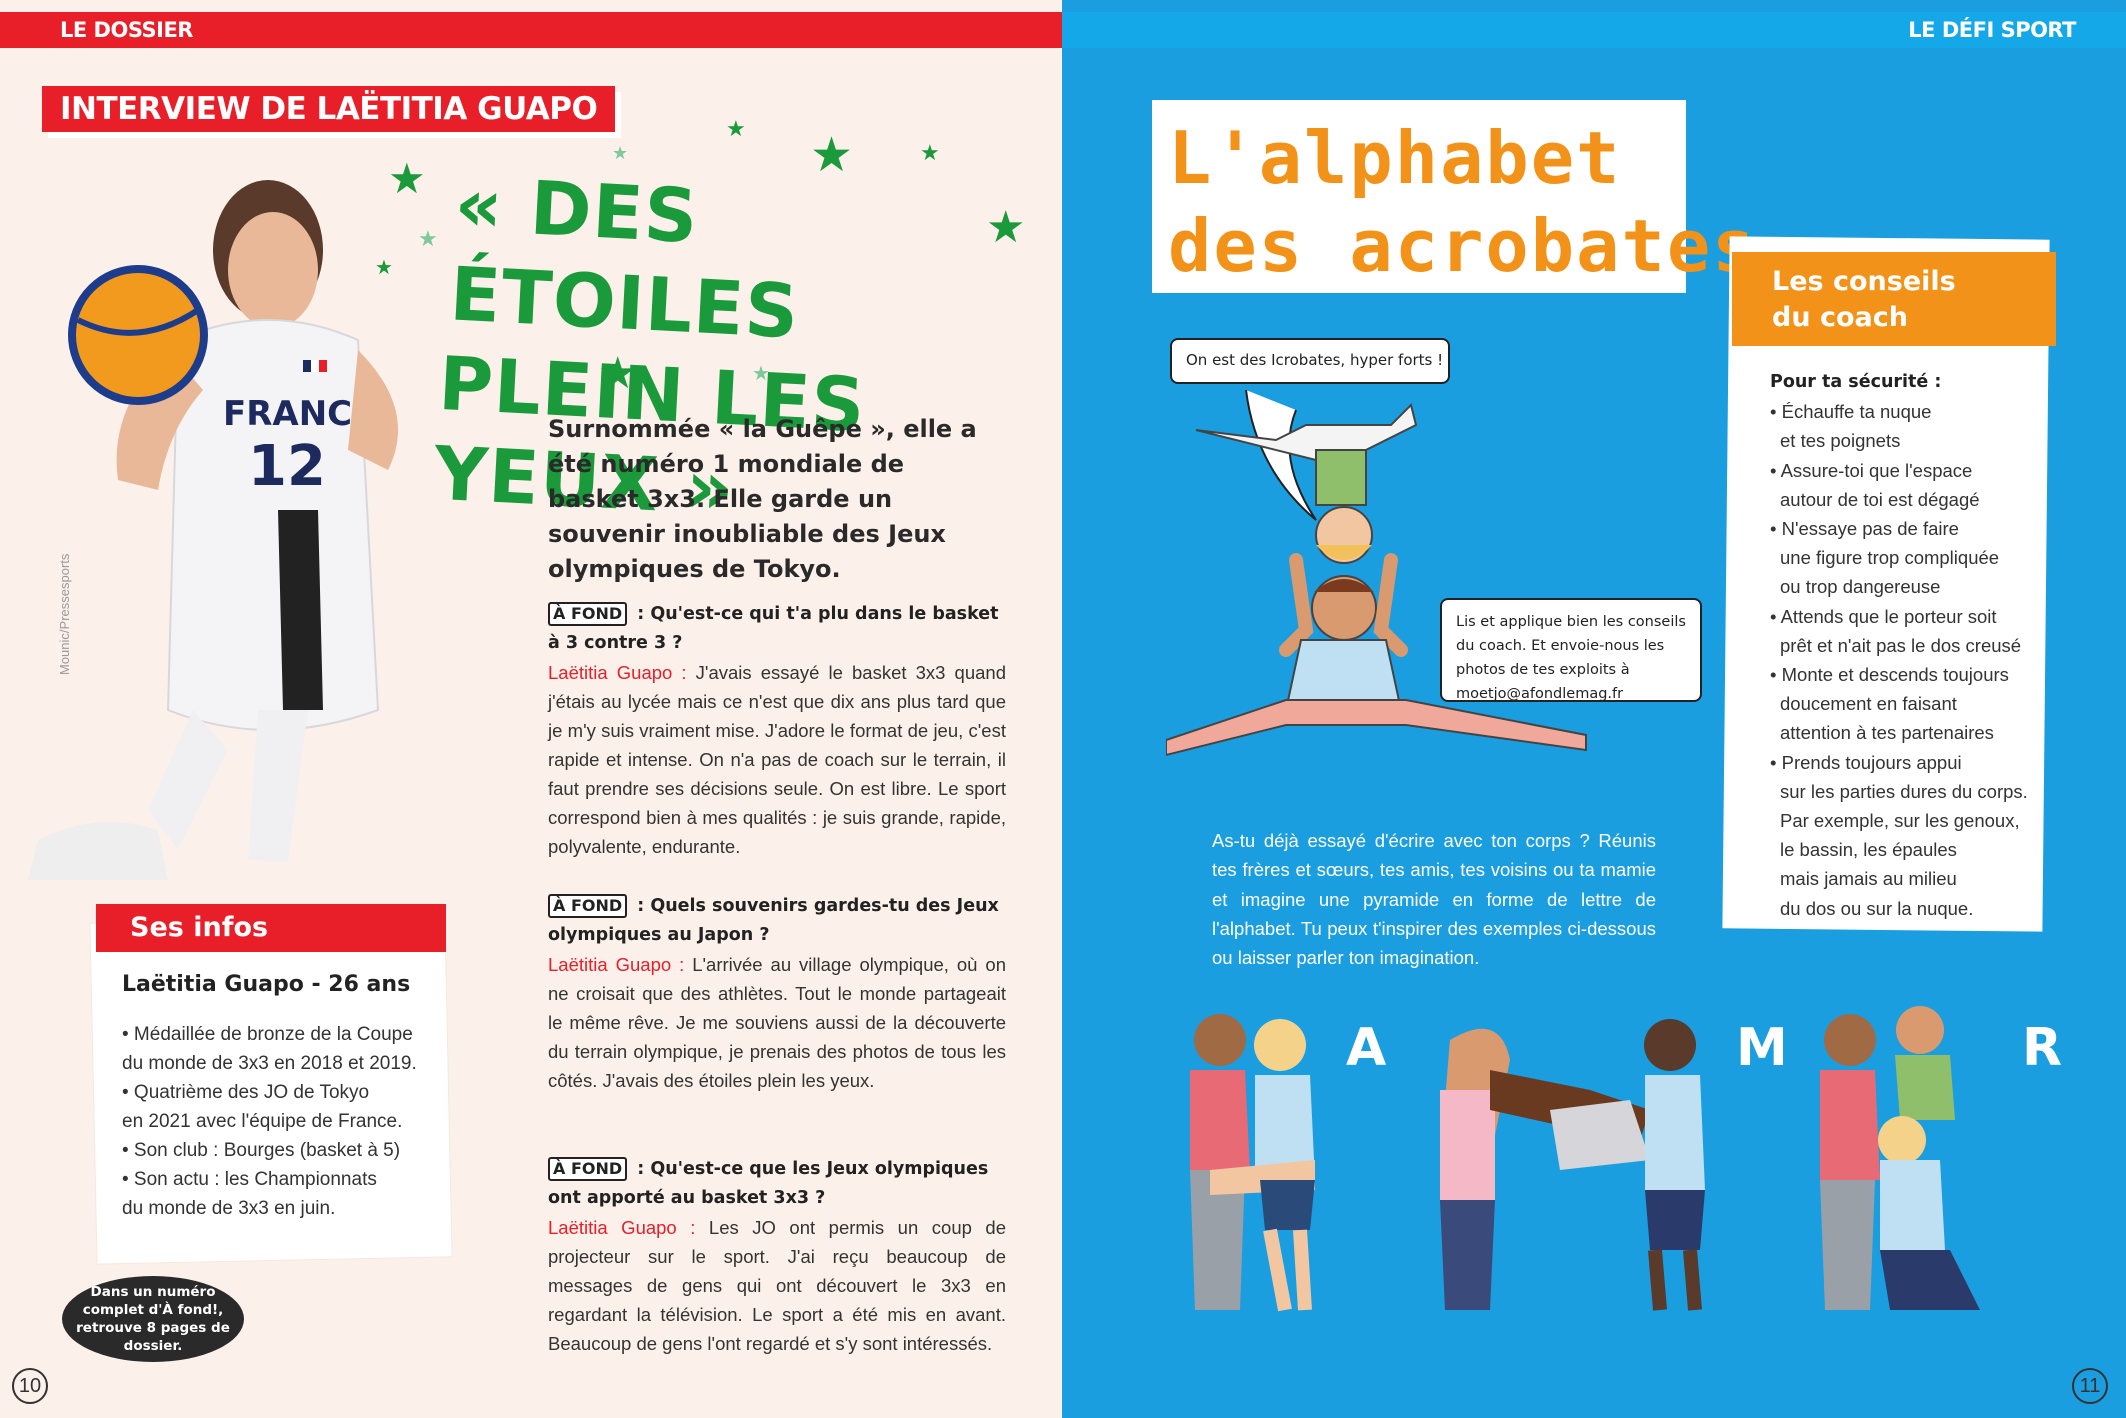  What do you see at coordinates (1594, 30) in the screenshot?
I see `section-band-right: LE DÉFI SPORT` at bounding box center [1594, 30].